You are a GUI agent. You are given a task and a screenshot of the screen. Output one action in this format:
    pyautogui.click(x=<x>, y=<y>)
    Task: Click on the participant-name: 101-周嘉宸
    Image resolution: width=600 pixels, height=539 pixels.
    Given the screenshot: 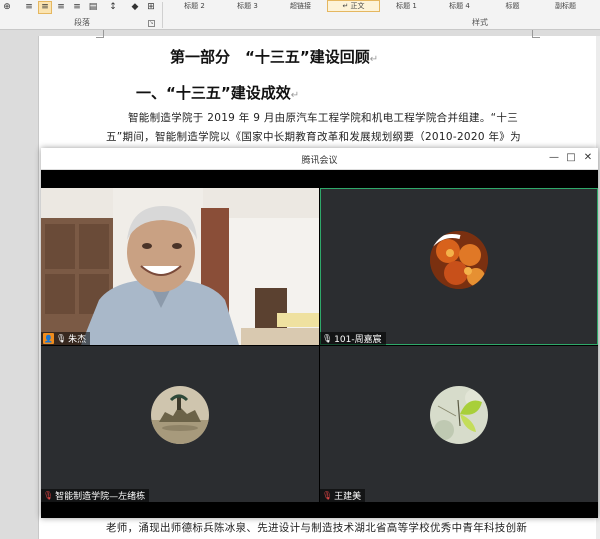 What is the action you would take?
    pyautogui.click(x=358, y=340)
    